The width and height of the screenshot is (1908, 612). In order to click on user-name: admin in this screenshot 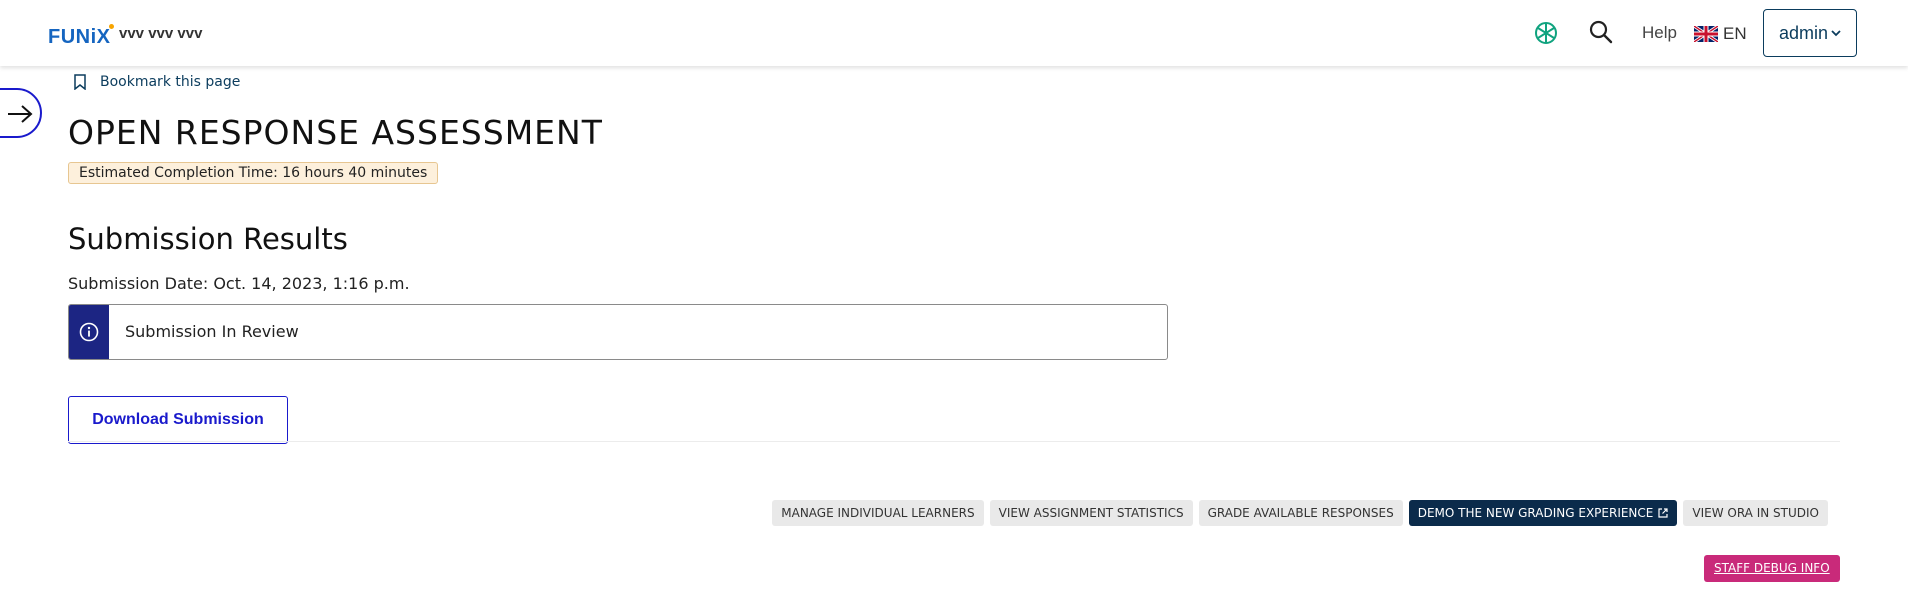, I will do `click(1803, 32)`.